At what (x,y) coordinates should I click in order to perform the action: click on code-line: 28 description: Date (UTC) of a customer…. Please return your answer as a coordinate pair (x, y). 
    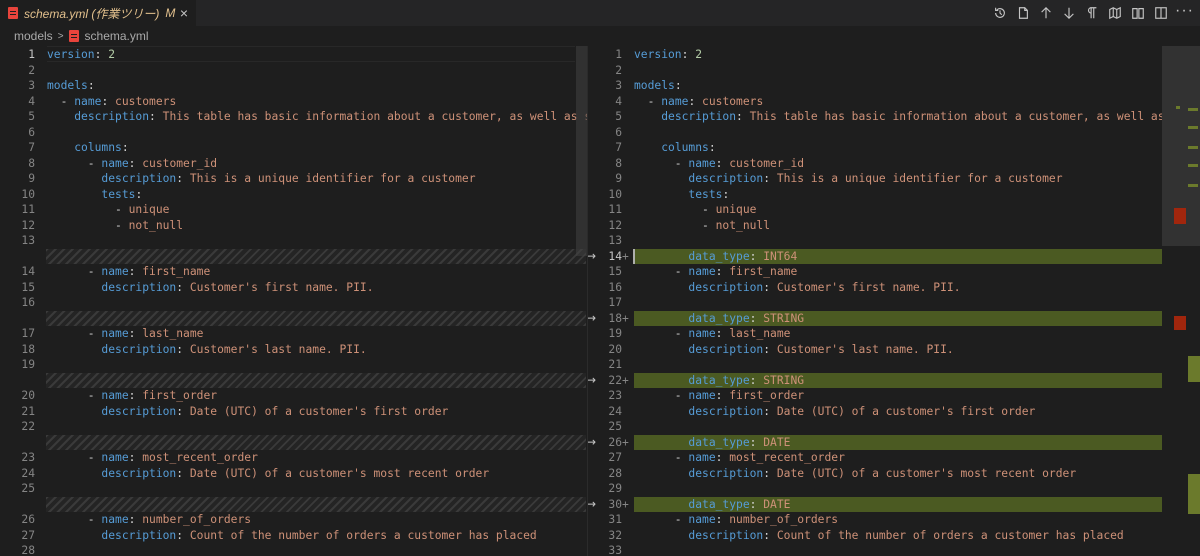
    Looking at the image, I should click on (894, 474).